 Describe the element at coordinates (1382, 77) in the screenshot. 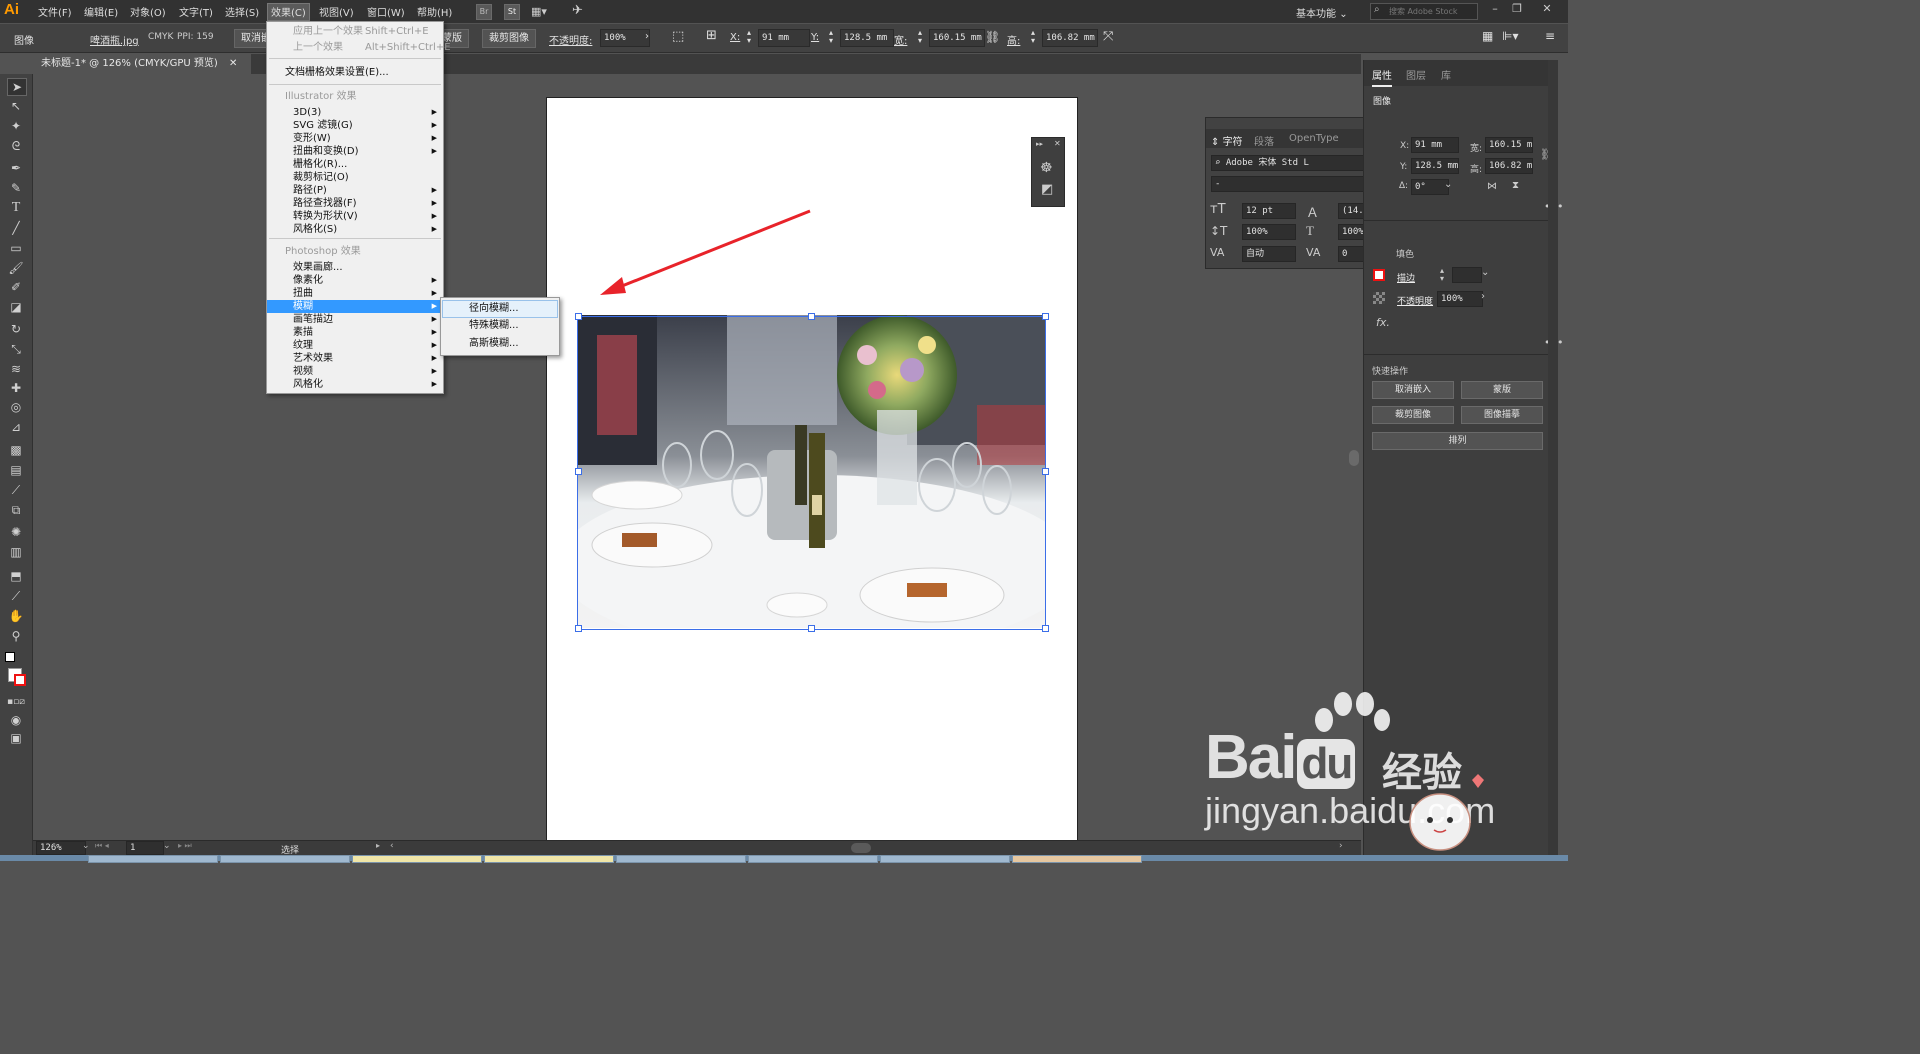

I see `tab-properties: 属性` at that location.